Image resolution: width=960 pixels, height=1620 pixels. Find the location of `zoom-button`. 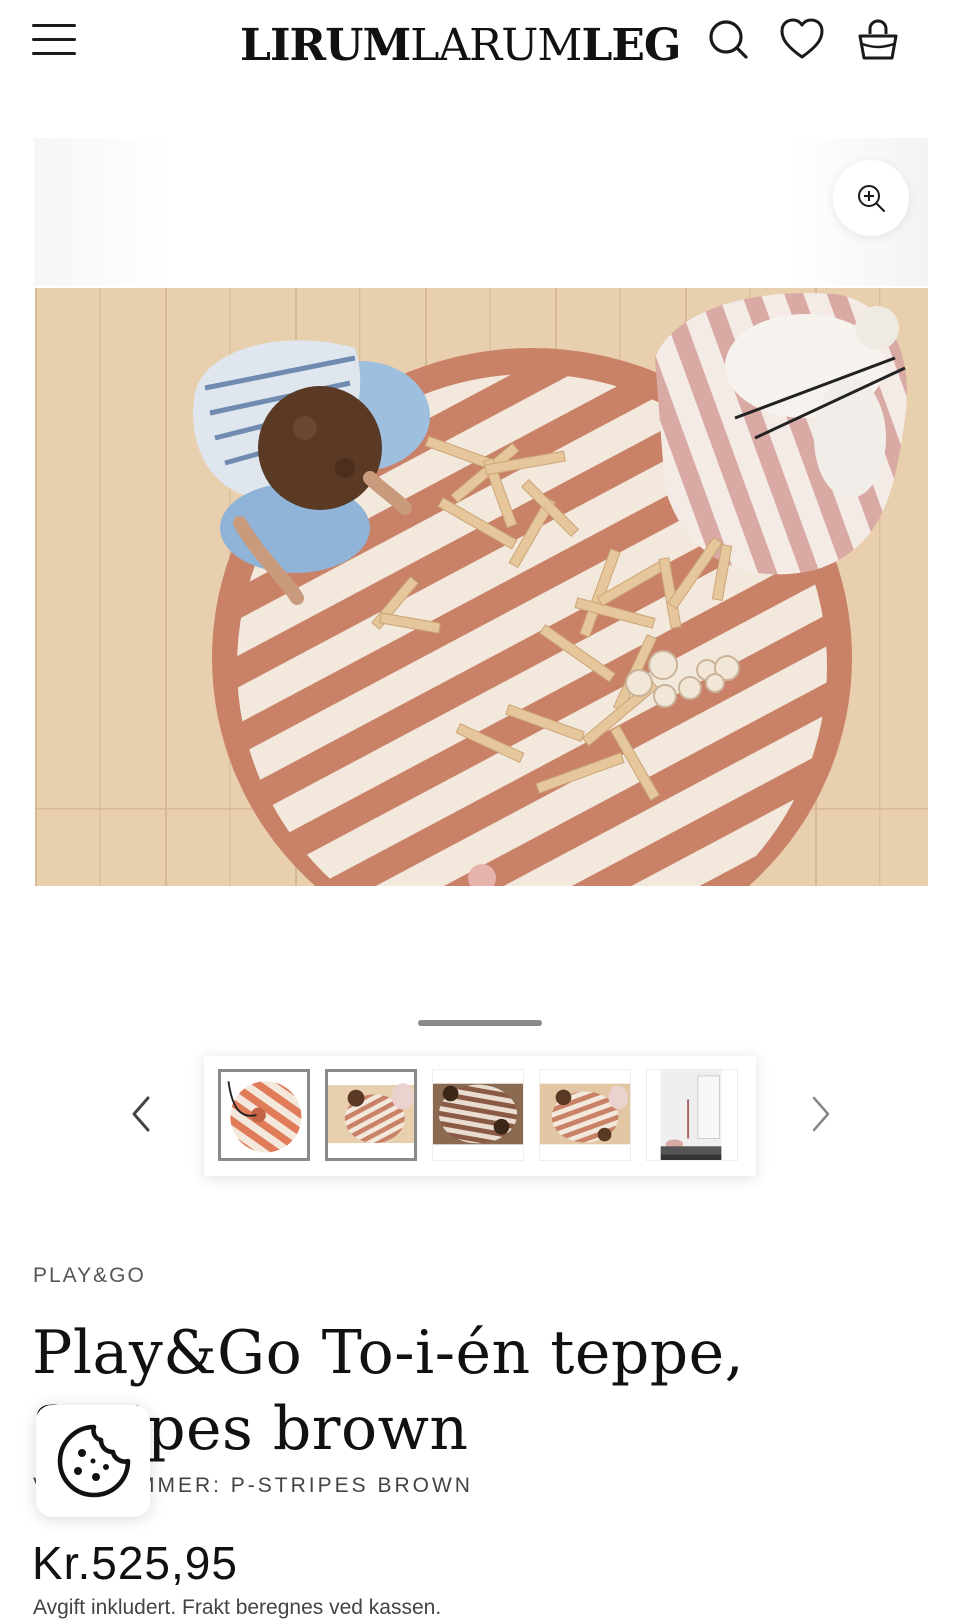

zoom-button is located at coordinates (871, 198).